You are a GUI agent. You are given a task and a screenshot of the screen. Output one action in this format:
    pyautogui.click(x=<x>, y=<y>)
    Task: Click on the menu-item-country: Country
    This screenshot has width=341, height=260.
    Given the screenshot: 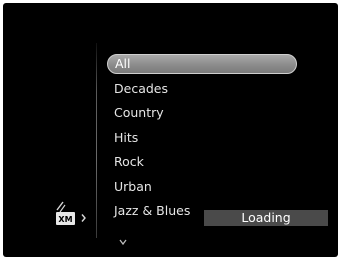 What is the action you would take?
    pyautogui.click(x=202, y=113)
    